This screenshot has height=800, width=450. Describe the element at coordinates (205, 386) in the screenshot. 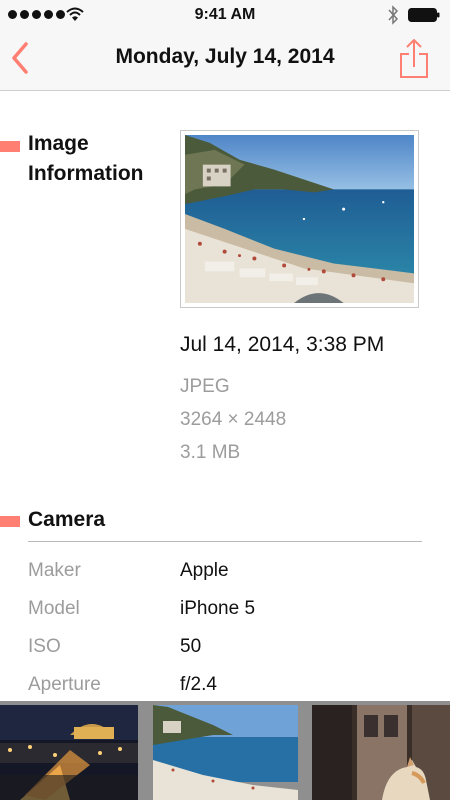

I see `file-format: JPEG` at that location.